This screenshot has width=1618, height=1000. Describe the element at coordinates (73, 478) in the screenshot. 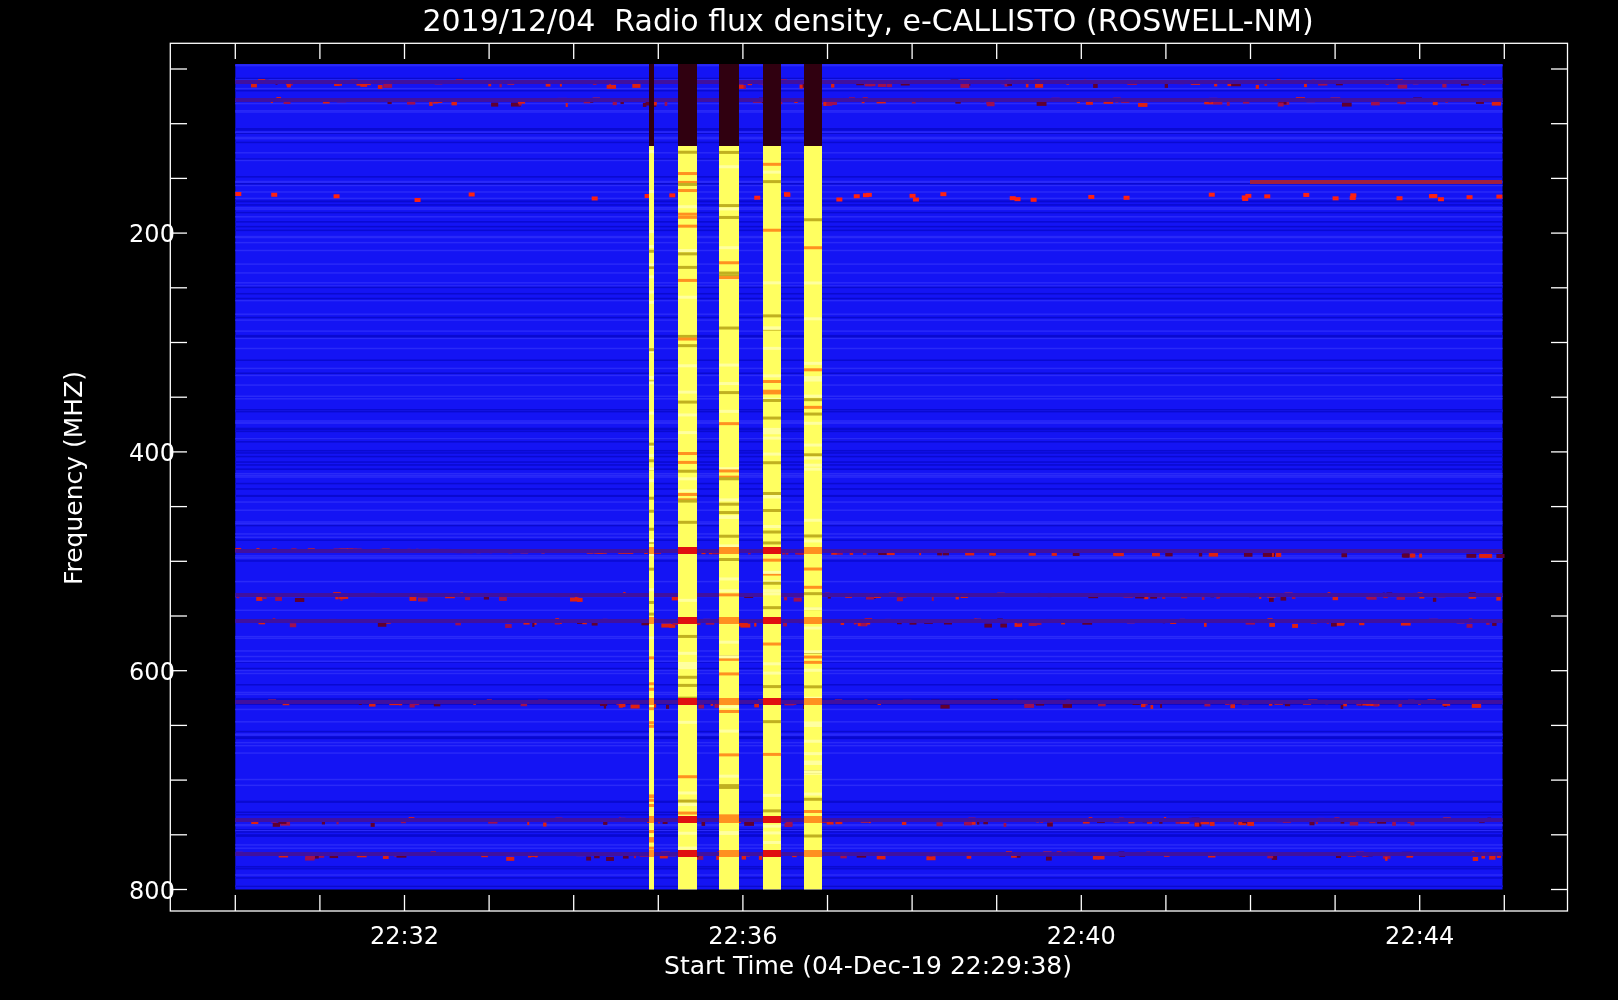

I see `y-axis-label: Frequency (MHZ)` at that location.